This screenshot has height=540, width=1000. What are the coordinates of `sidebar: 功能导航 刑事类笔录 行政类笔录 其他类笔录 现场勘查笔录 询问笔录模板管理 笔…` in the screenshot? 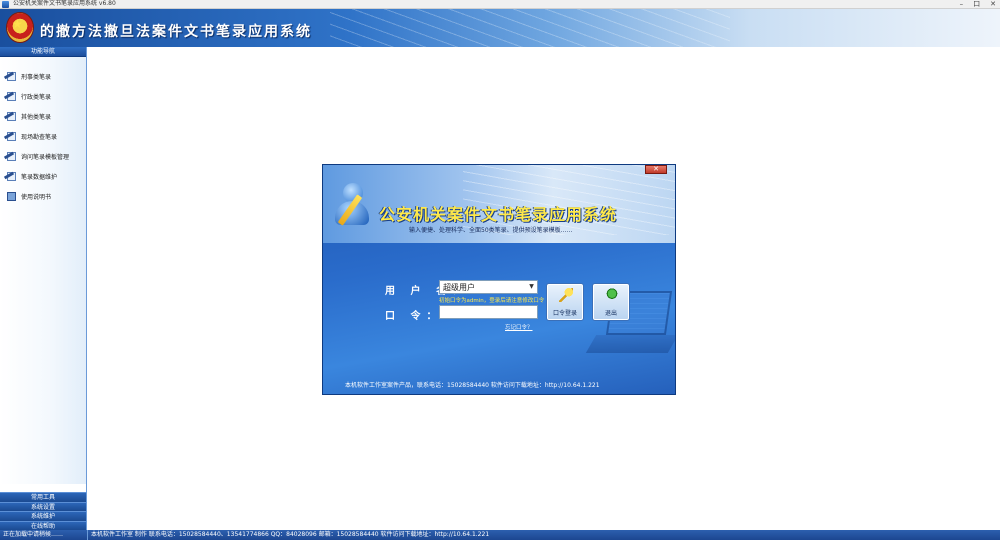 It's located at (43, 288).